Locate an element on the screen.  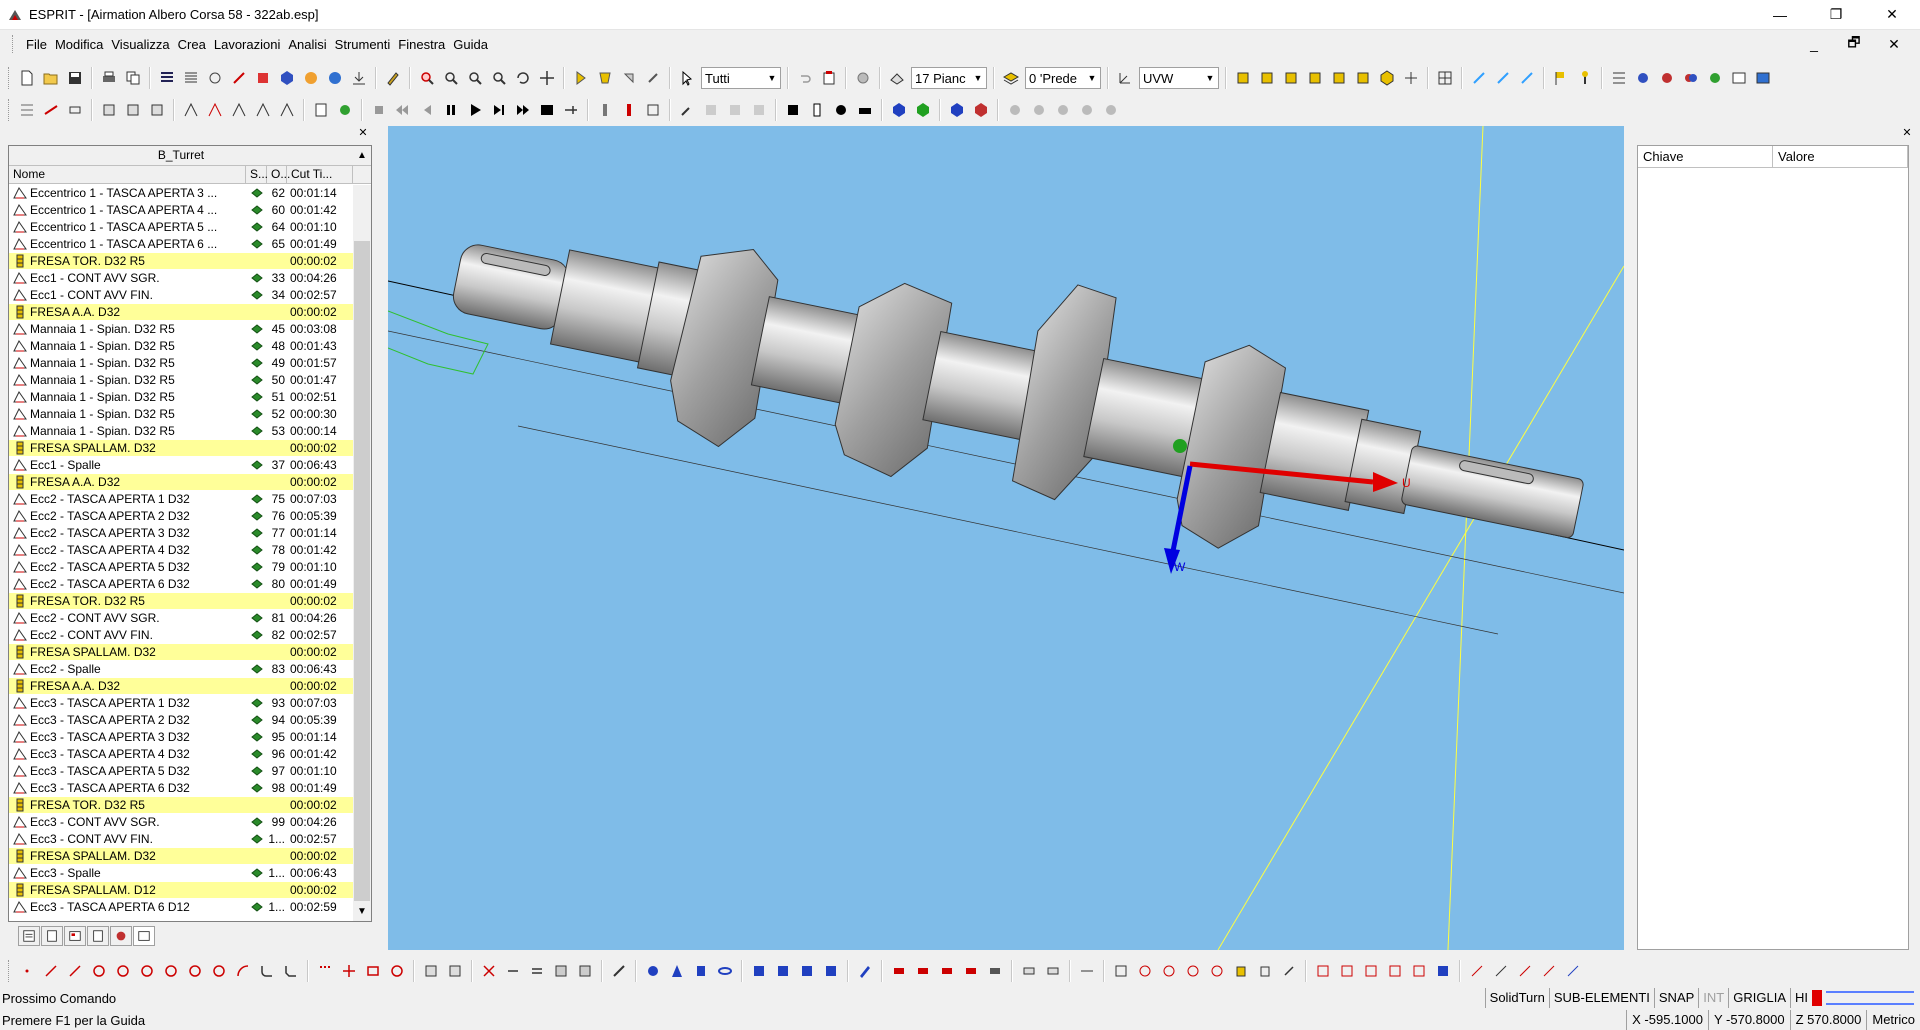
pointer-icon is located at coordinates (687, 78).